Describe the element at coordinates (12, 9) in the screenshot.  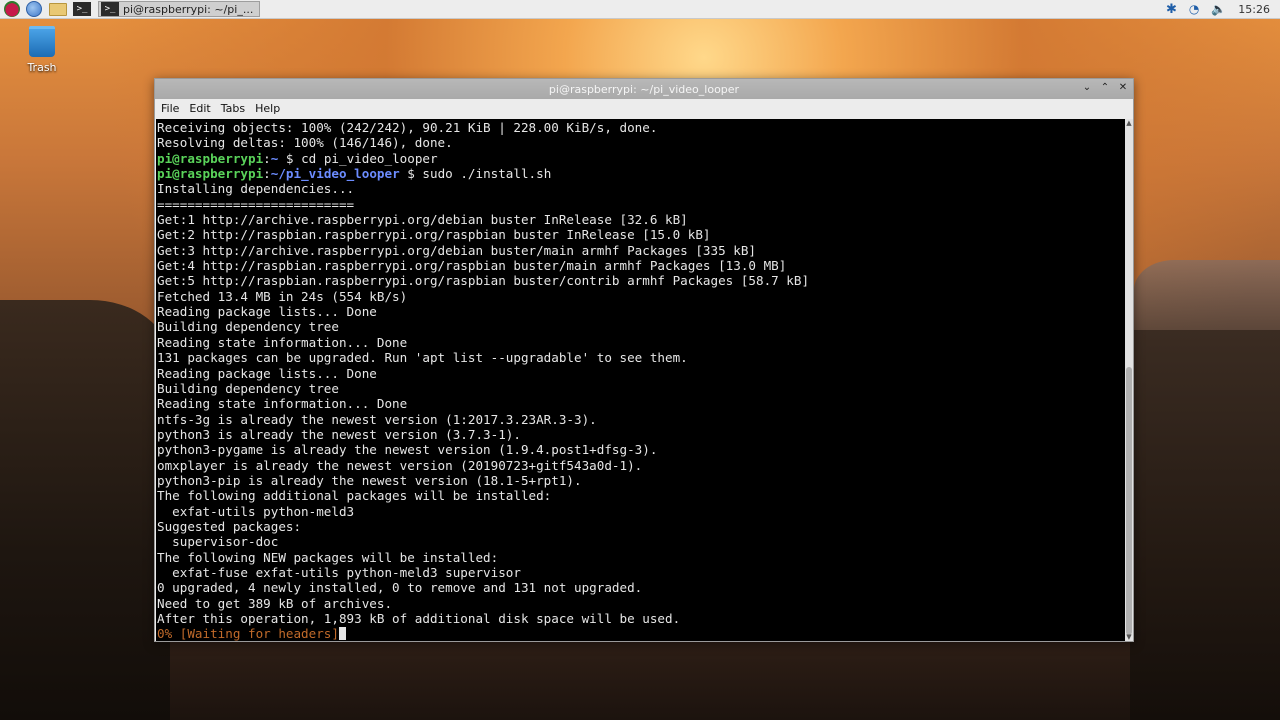
I see `raspberry-pi-menu-icon` at that location.